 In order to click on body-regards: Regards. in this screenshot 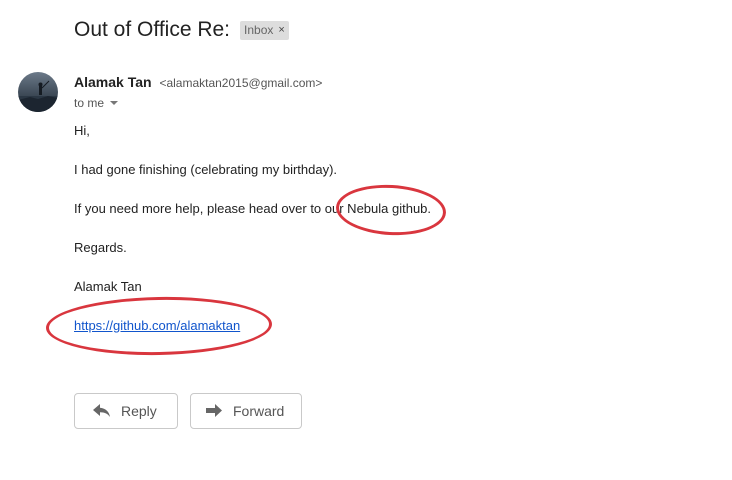, I will do `click(100, 247)`.